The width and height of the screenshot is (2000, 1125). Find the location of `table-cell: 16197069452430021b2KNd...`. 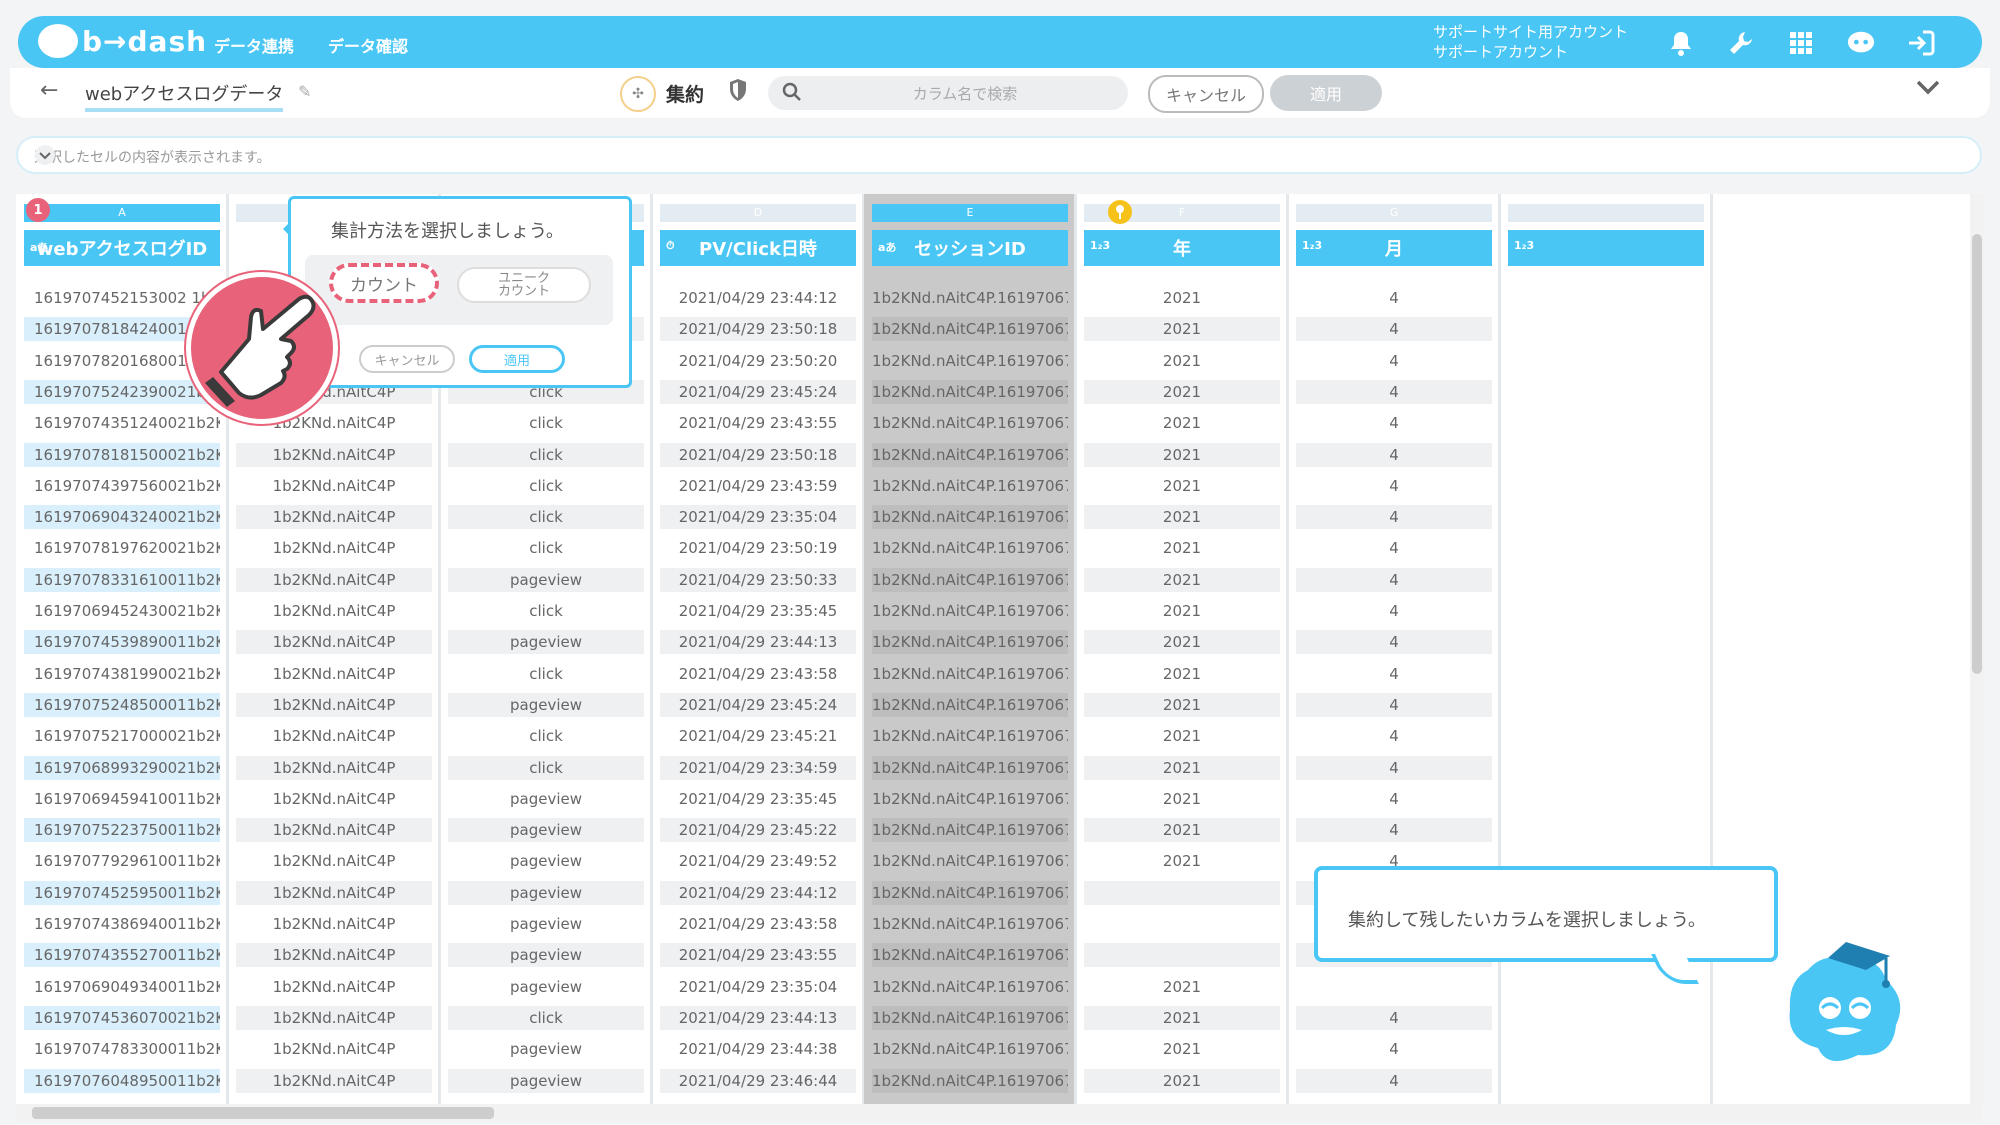

table-cell: 16197069452430021b2KNd... is located at coordinates (122, 611).